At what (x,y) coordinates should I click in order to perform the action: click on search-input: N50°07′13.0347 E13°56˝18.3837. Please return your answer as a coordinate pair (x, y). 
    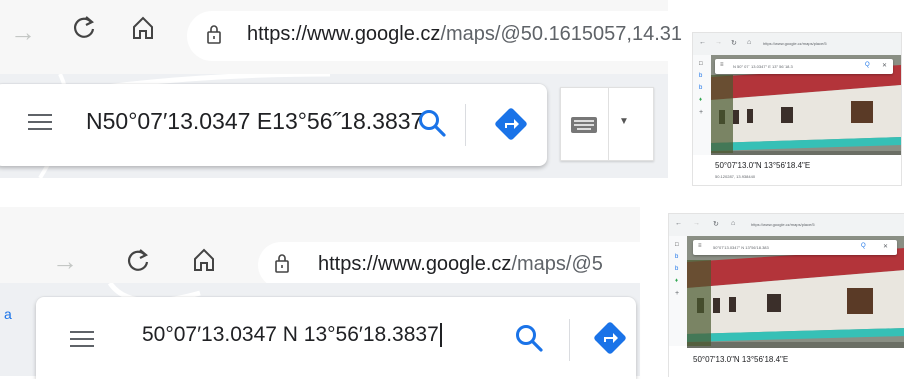
    Looking at the image, I should click on (254, 121).